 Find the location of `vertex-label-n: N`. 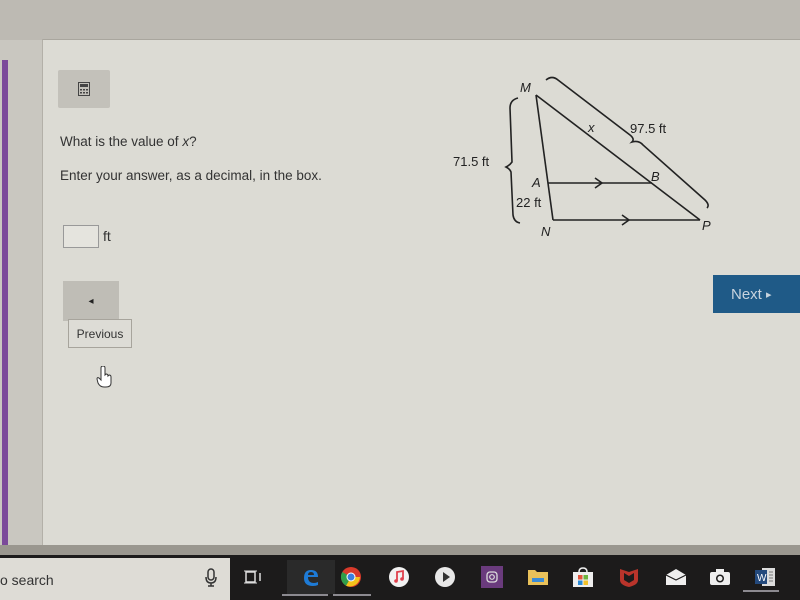

vertex-label-n: N is located at coordinates (546, 231).